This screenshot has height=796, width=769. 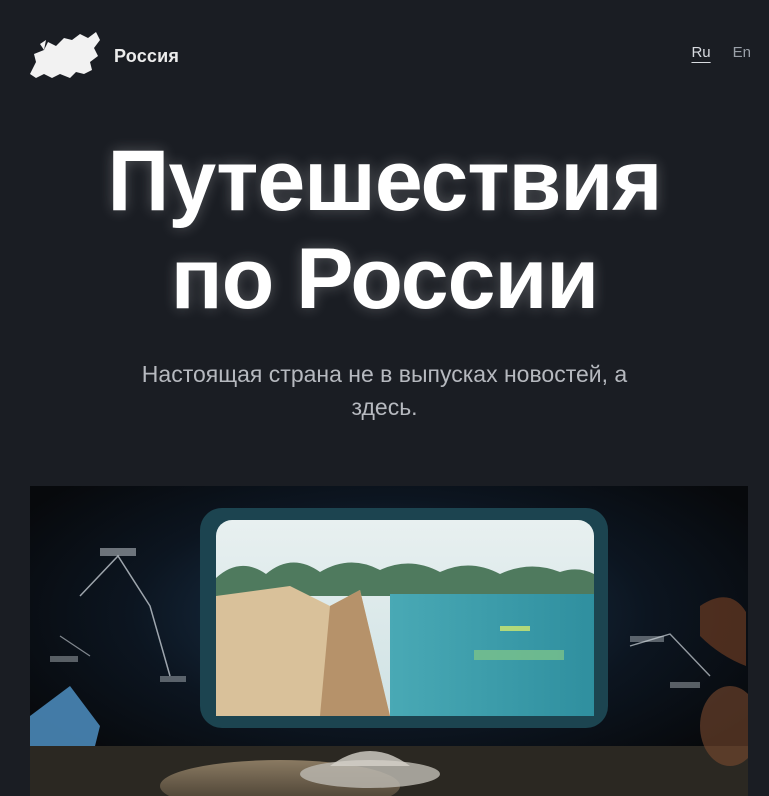 I want to click on logo-text: Россия, so click(x=147, y=55).